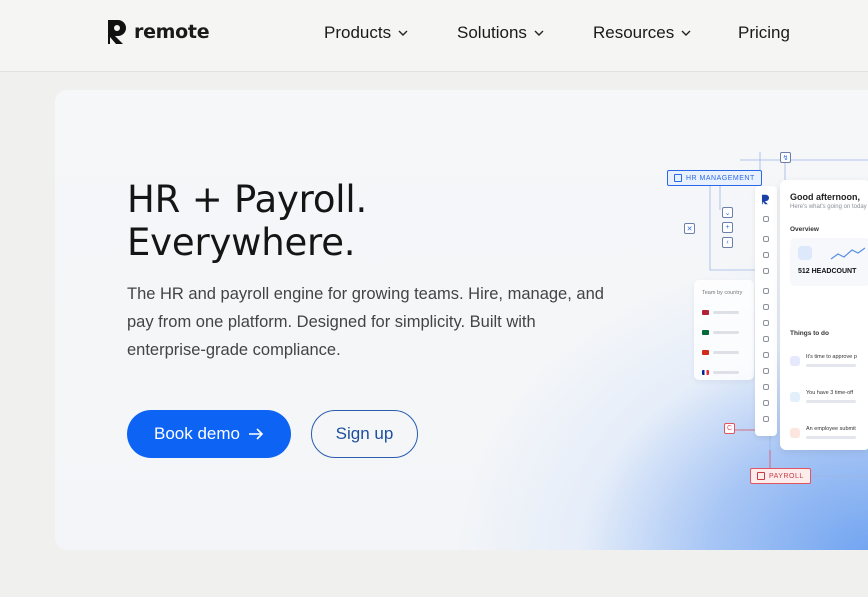 The image size is (868, 597). What do you see at coordinates (705, 372) in the screenshot?
I see `fr-flag-icon` at bounding box center [705, 372].